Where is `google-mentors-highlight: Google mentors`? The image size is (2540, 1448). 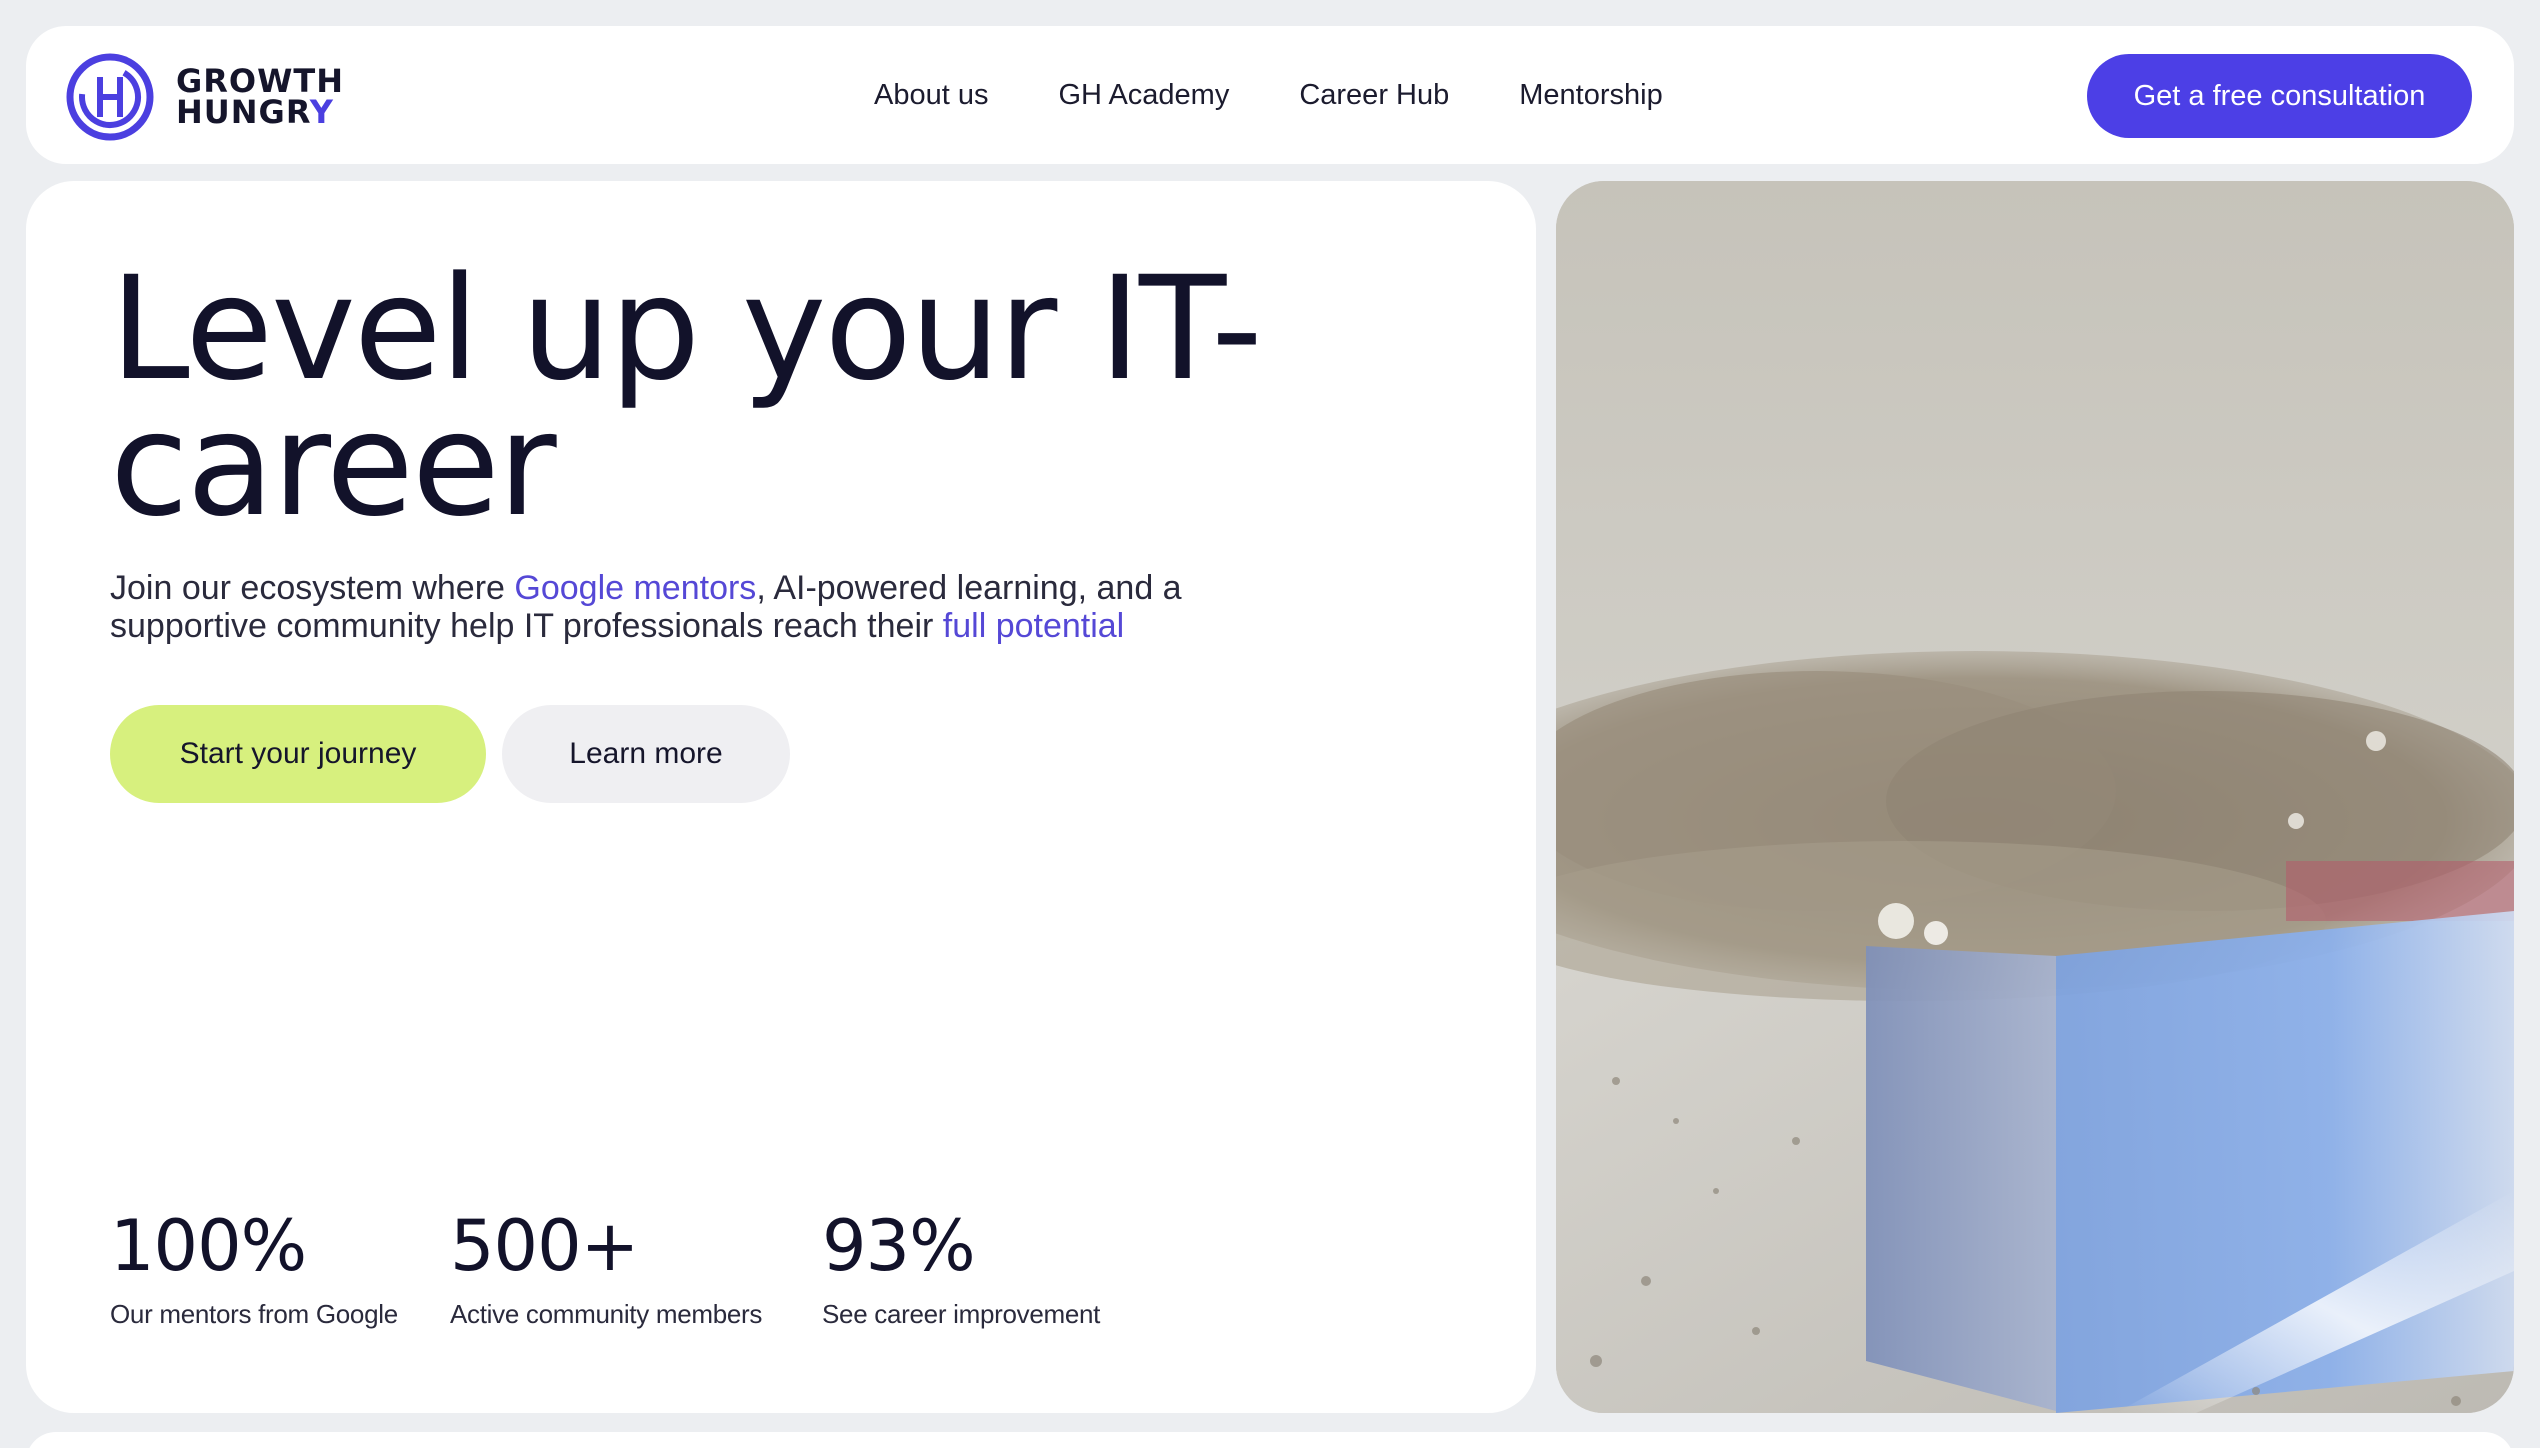 google-mentors-highlight: Google mentors is located at coordinates (635, 588).